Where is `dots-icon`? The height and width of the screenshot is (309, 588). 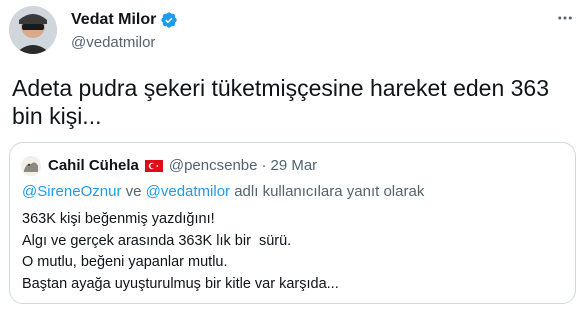 dots-icon is located at coordinates (565, 18).